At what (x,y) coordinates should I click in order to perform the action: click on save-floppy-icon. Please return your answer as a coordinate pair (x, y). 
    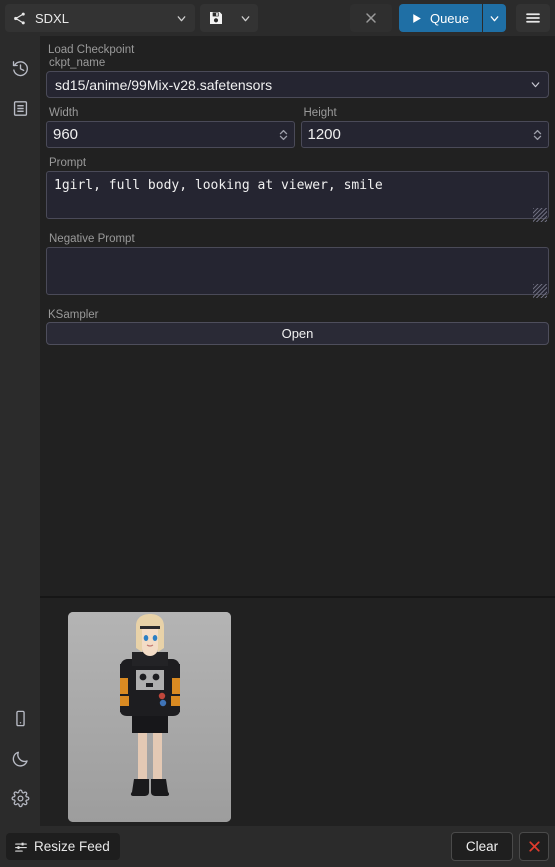
    Looking at the image, I should click on (216, 18).